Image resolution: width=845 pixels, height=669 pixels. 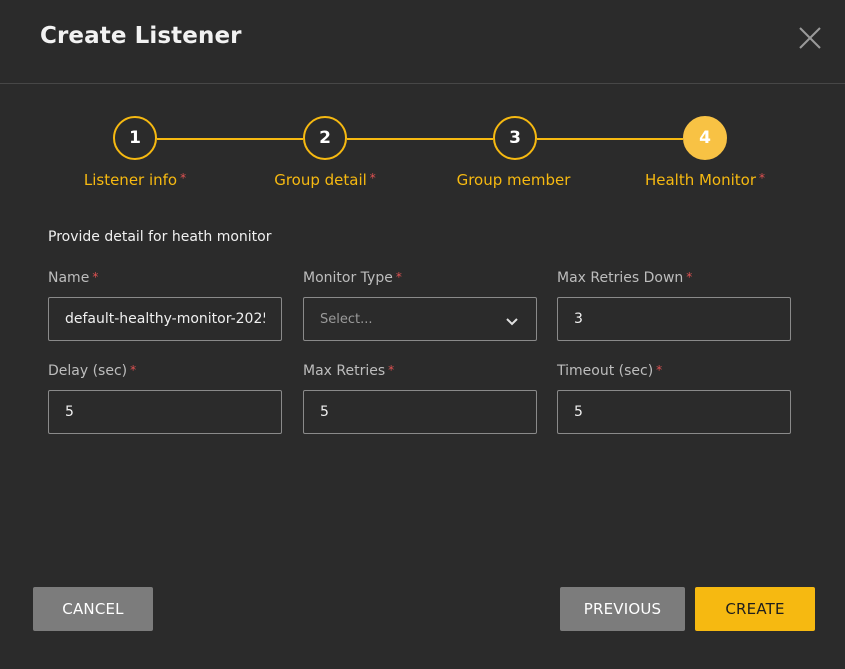 I want to click on section-title: Provide detail for heath monitor, so click(x=160, y=237).